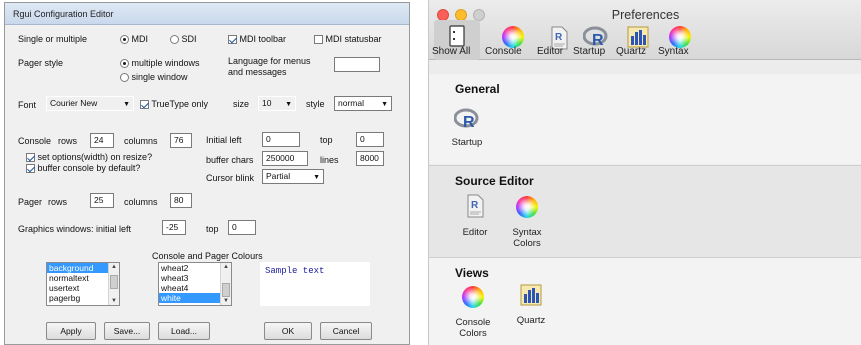 Image resolution: width=861 pixels, height=345 pixels. Describe the element at coordinates (41, 63) in the screenshot. I see `pager-style-label: Pager style` at that location.